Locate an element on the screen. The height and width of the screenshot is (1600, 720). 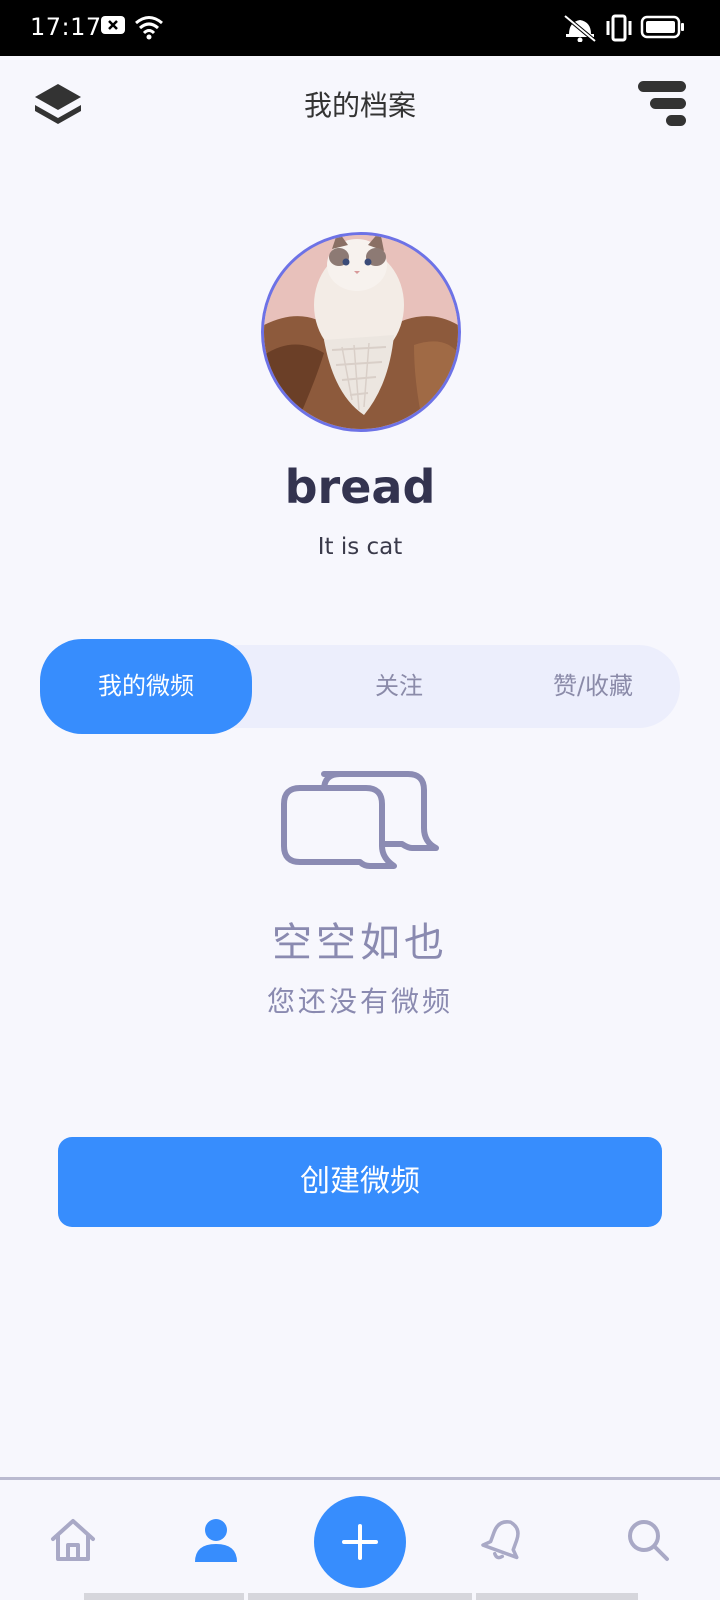
profile-tabs: 我的微频 关注 赞/收藏 is located at coordinates (360, 686).